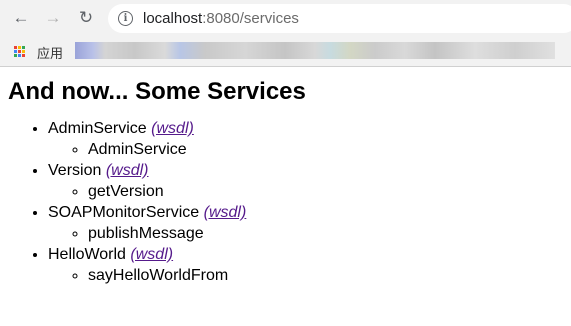 This screenshot has height=326, width=571. What do you see at coordinates (157, 91) in the screenshot?
I see `page-title: And now... Some Services` at bounding box center [157, 91].